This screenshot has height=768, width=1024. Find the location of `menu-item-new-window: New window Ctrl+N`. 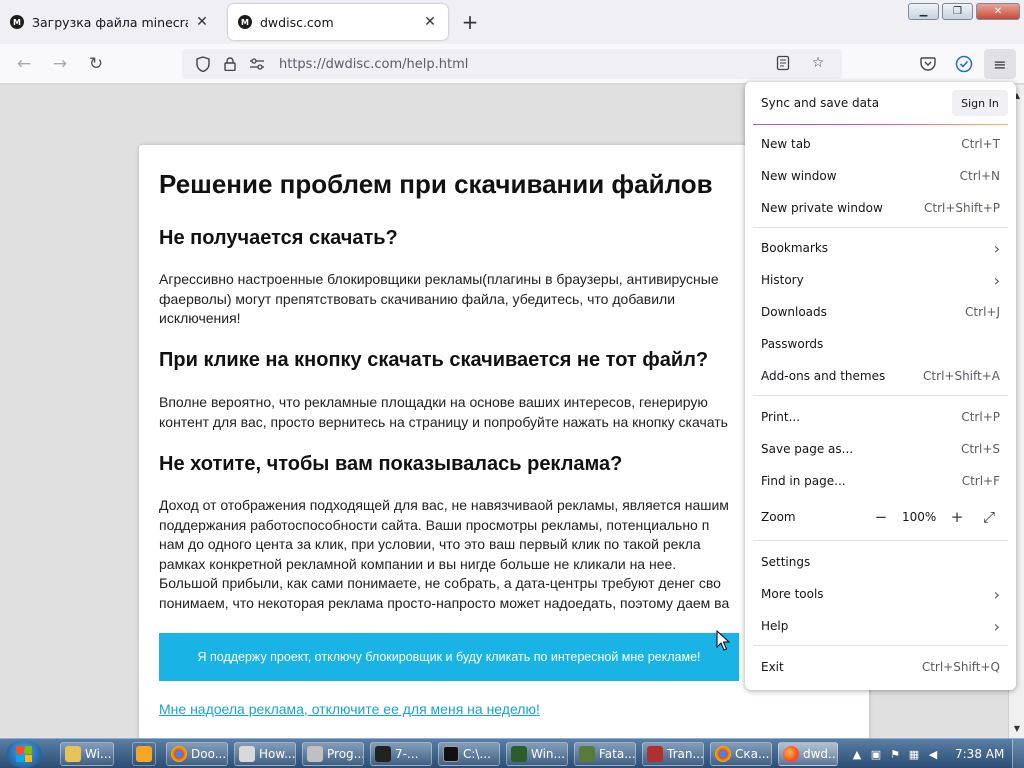

menu-item-new-window: New window Ctrl+N is located at coordinates (880, 176).